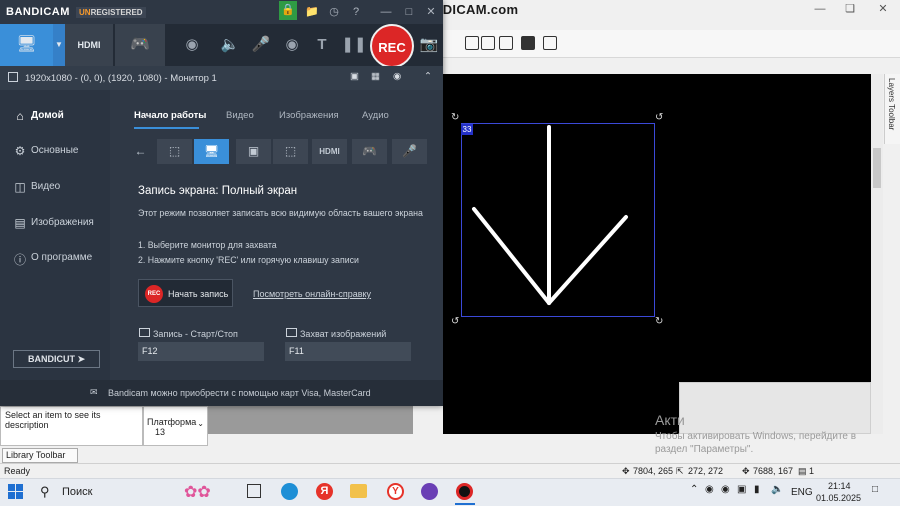 Image resolution: width=900 pixels, height=506 pixels. I want to click on size-icon: ⇱, so click(680, 471).